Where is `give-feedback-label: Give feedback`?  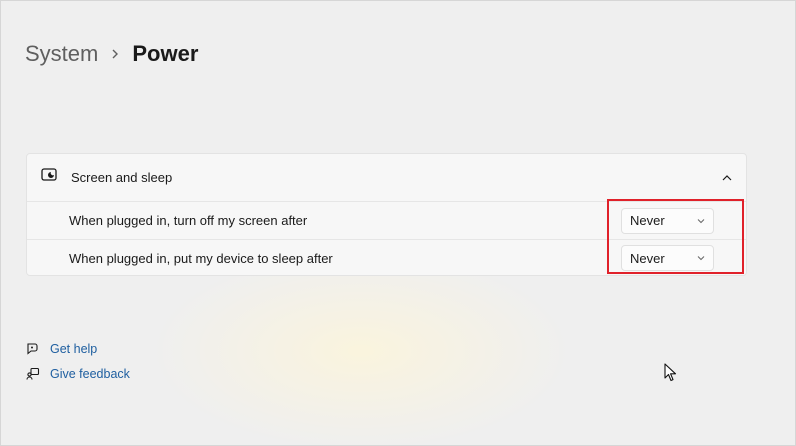 give-feedback-label: Give feedback is located at coordinates (90, 374).